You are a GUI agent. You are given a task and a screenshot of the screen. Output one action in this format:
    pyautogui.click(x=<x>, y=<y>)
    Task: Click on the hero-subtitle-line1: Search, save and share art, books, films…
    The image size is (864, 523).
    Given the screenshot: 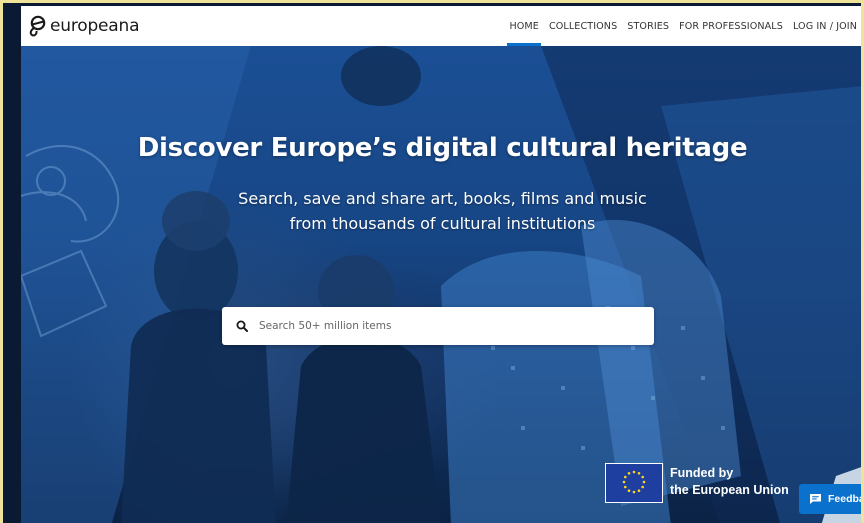 What is the action you would take?
    pyautogui.click(x=442, y=198)
    